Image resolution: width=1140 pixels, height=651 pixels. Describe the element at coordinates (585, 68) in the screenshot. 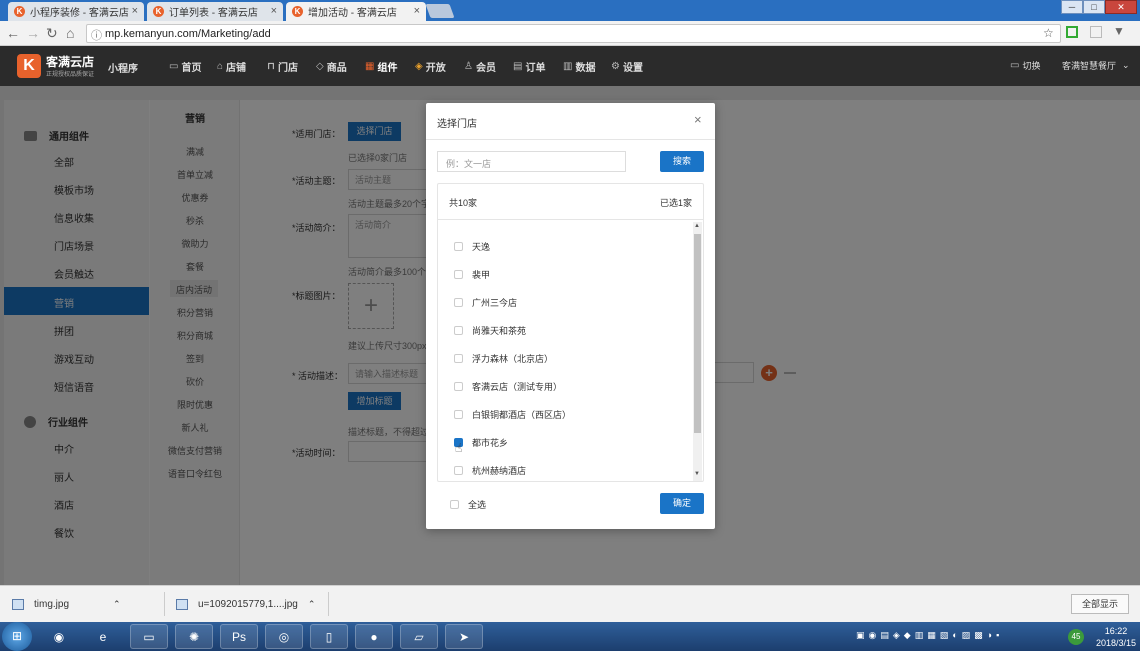

I see `nav-label: 数据` at that location.